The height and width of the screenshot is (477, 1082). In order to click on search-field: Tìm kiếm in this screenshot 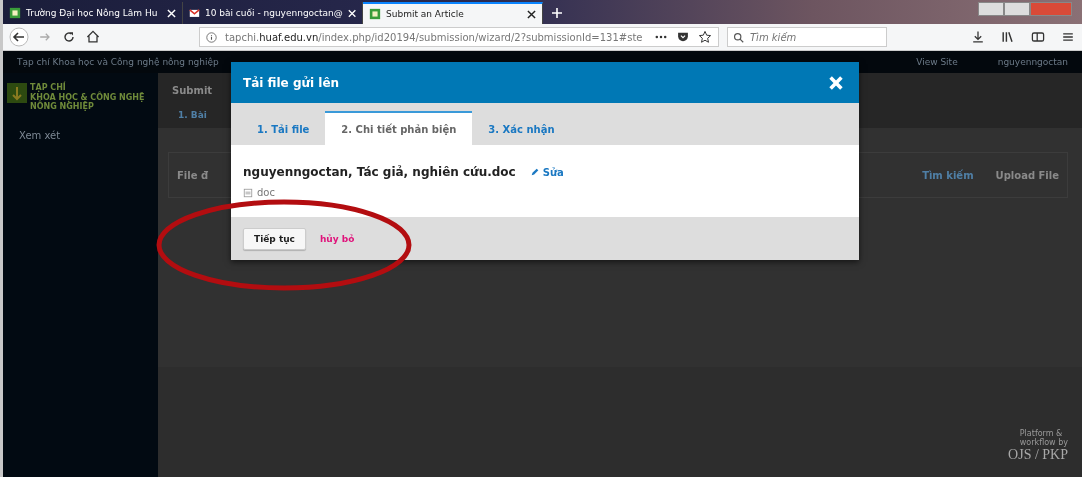, I will do `click(807, 37)`.